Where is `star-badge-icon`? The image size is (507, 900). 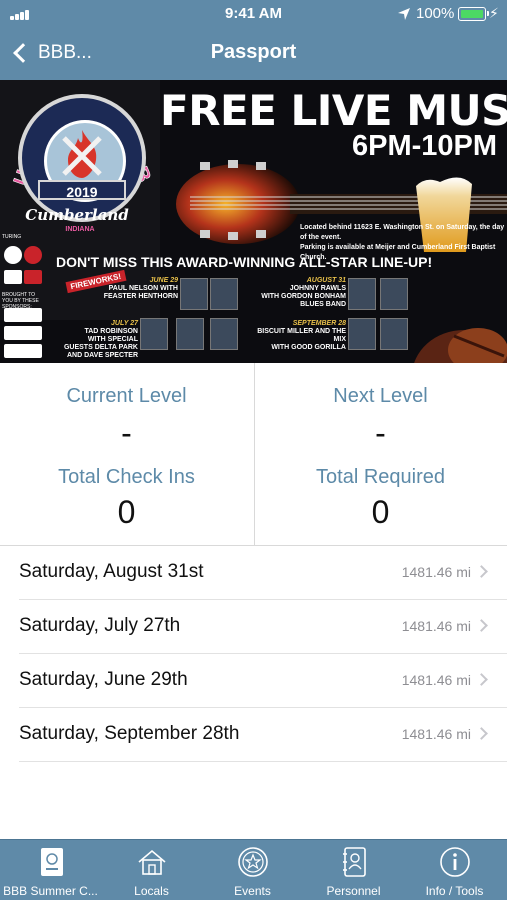
star-badge-icon is located at coordinates (253, 862).